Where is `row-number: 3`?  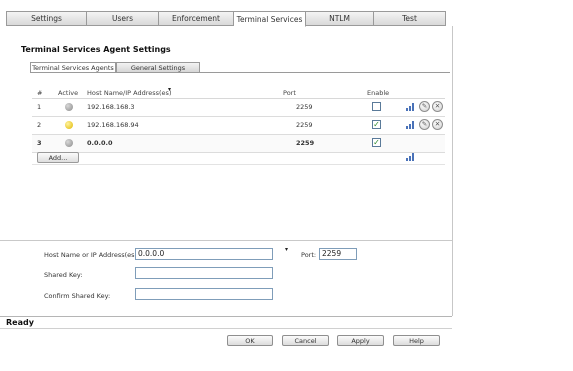 row-number: 3 is located at coordinates (39, 143).